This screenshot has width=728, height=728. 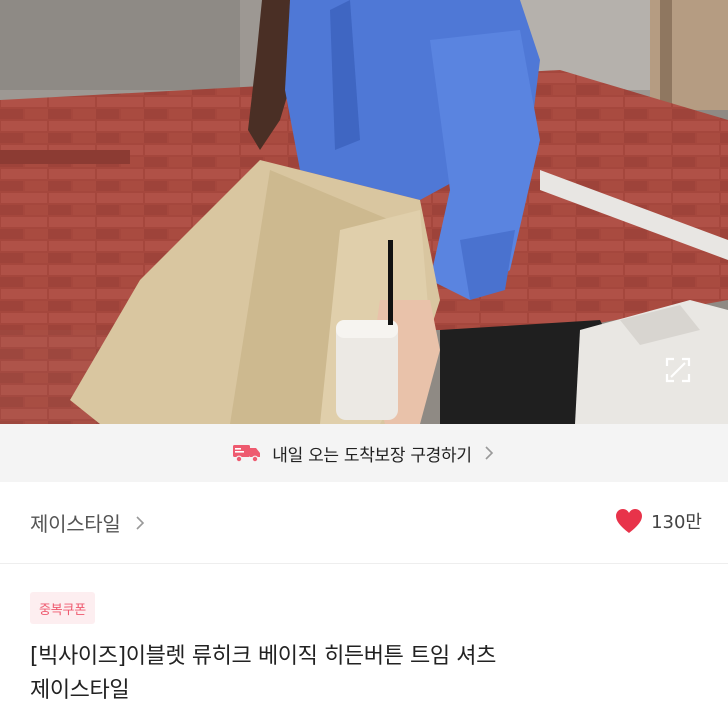 What do you see at coordinates (629, 521) in the screenshot?
I see `heart-icon` at bounding box center [629, 521].